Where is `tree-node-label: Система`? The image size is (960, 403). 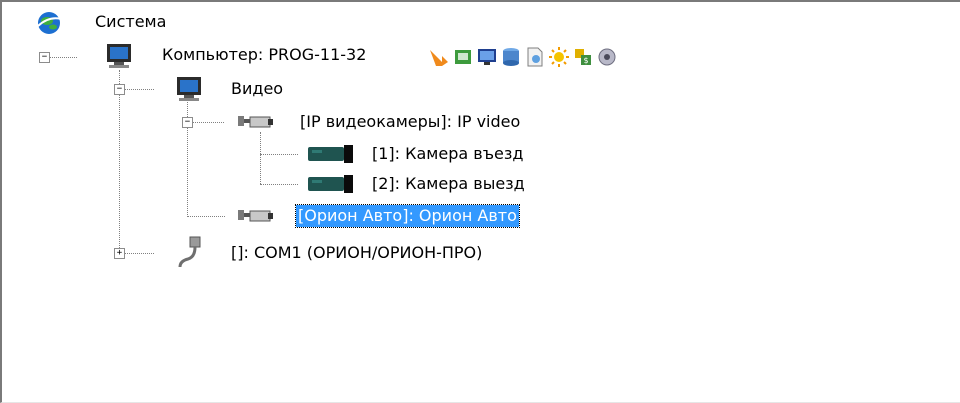
tree-node-label: Система is located at coordinates (131, 21).